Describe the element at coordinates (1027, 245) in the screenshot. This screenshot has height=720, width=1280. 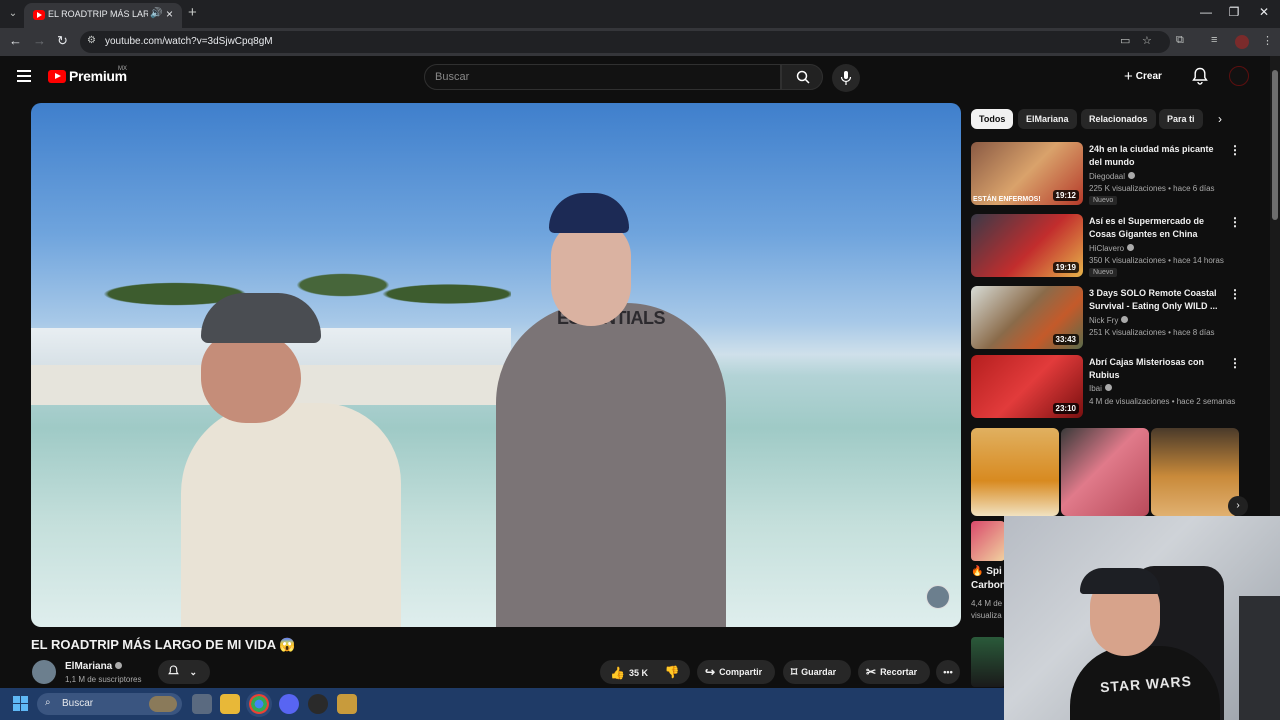
I see `video-thumbnail: 19:19` at that location.